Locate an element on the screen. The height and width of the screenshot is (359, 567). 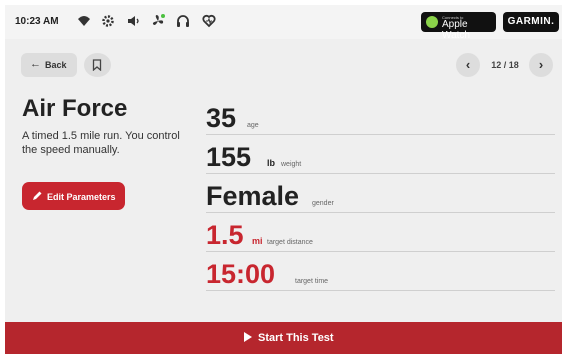
stat-gender: Female gender is located at coordinates (380, 193).